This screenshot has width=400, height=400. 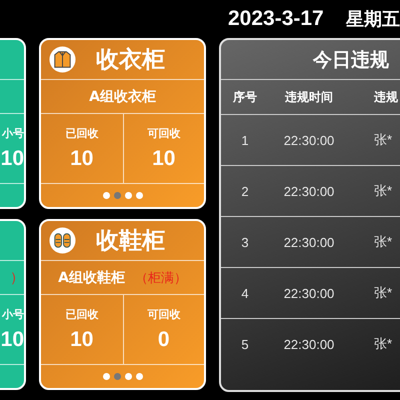 I want to click on shoes-icon, so click(x=62, y=240).